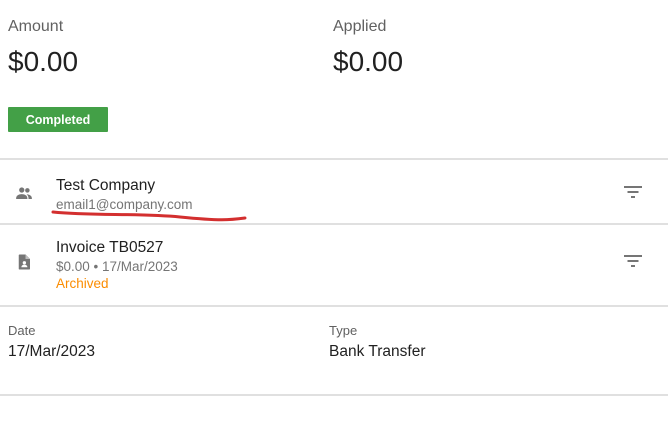 The width and height of the screenshot is (668, 421). I want to click on invoice-title: Invoice TB0527, so click(110, 247).